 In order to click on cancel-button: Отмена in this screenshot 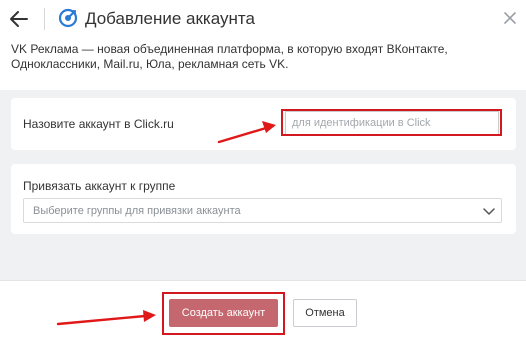, I will do `click(325, 313)`.